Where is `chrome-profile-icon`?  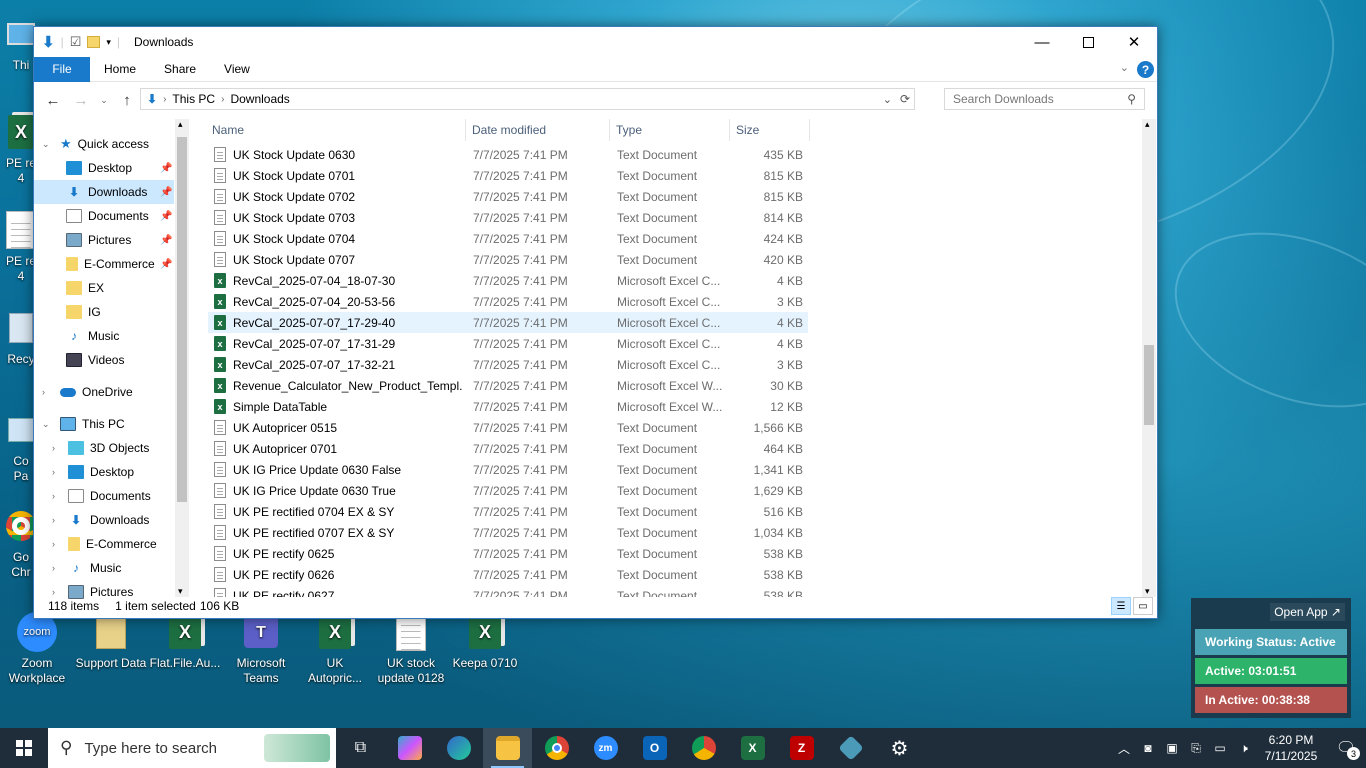
chrome-profile-icon is located at coordinates (703, 748).